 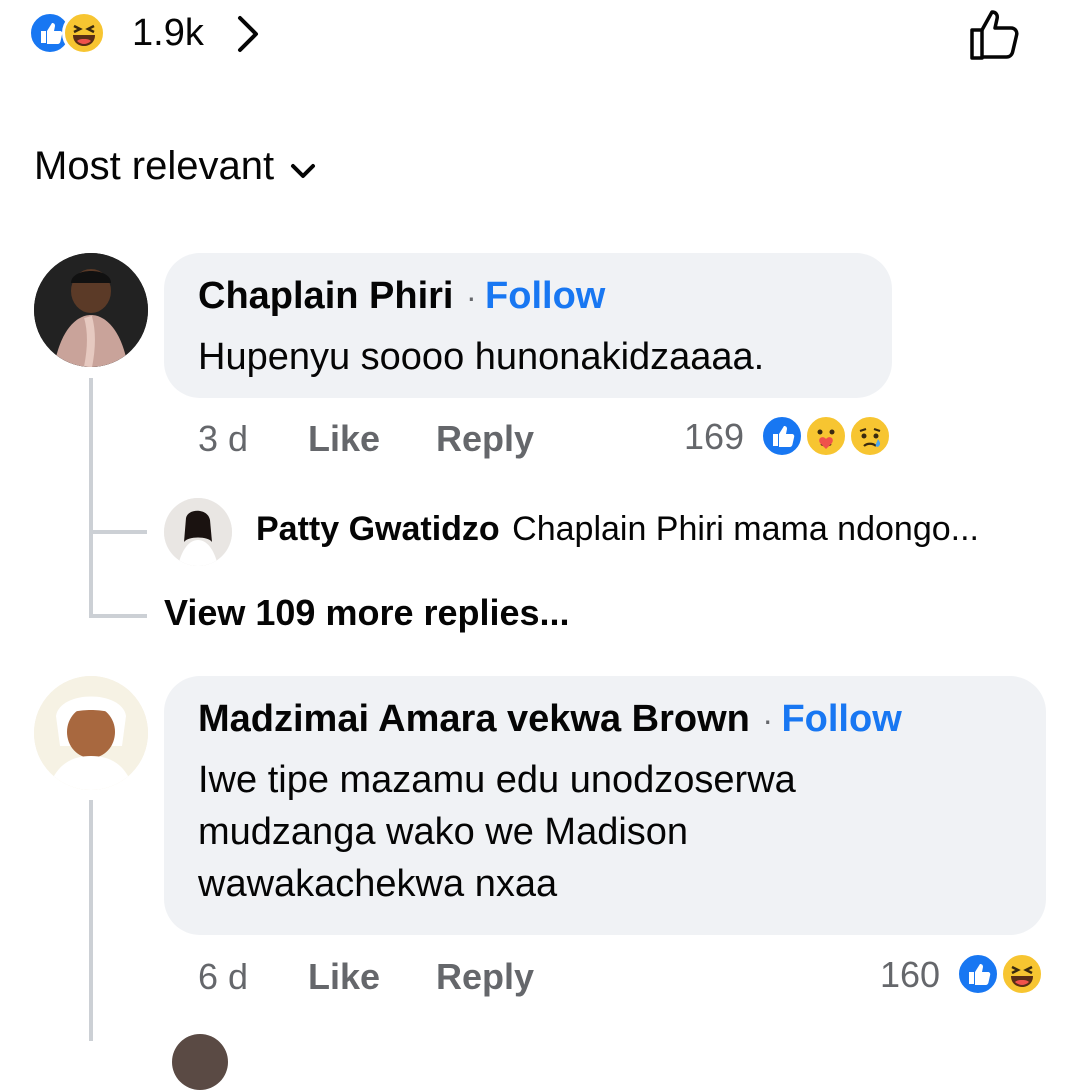 What do you see at coordinates (870, 436) in the screenshot?
I see `sad-icon` at bounding box center [870, 436].